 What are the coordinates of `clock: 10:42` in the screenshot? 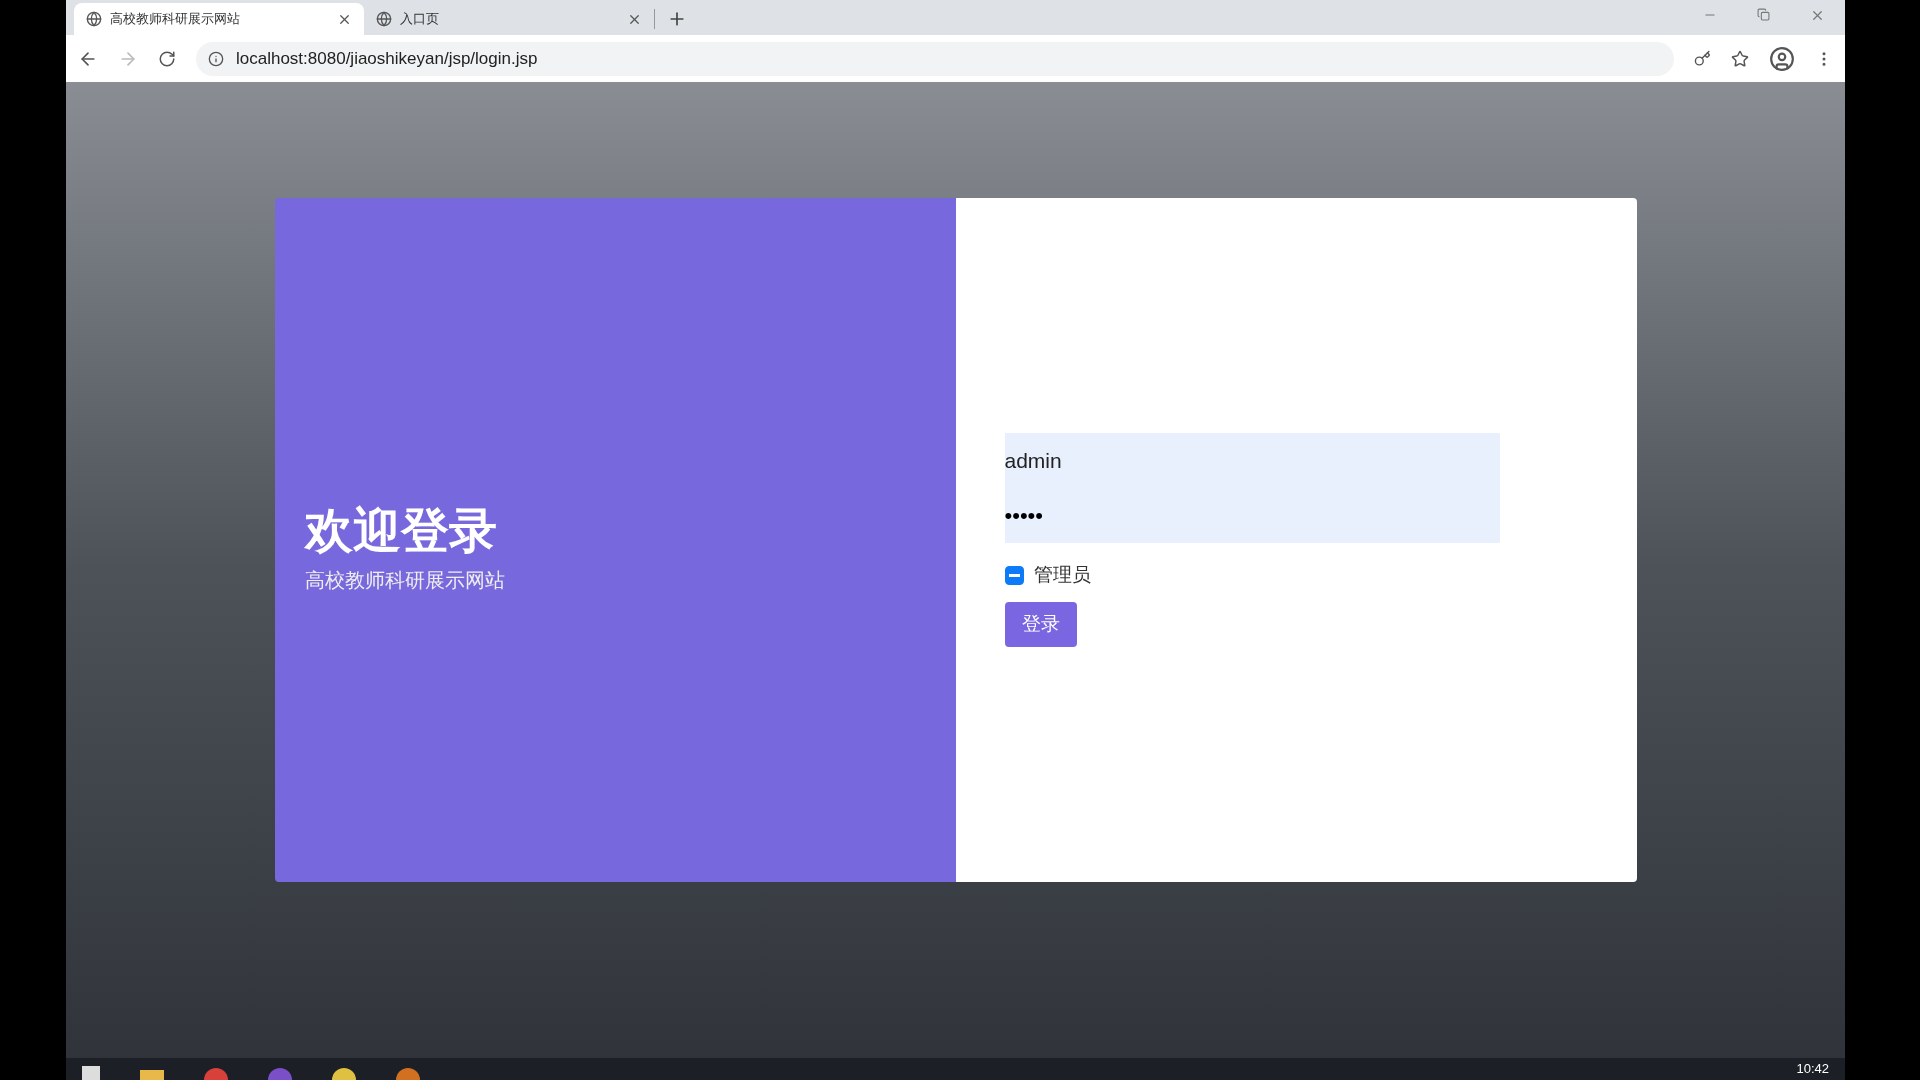 It's located at (1812, 1069).